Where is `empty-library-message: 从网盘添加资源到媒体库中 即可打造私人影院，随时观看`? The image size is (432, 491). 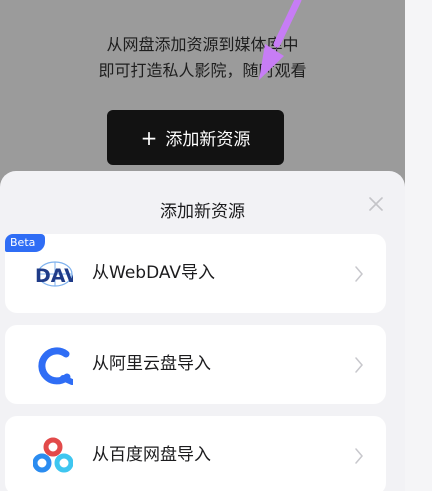 empty-library-message: 从网盘添加资源到媒体库中 即可打造私人影院，随时观看 is located at coordinates (202, 58).